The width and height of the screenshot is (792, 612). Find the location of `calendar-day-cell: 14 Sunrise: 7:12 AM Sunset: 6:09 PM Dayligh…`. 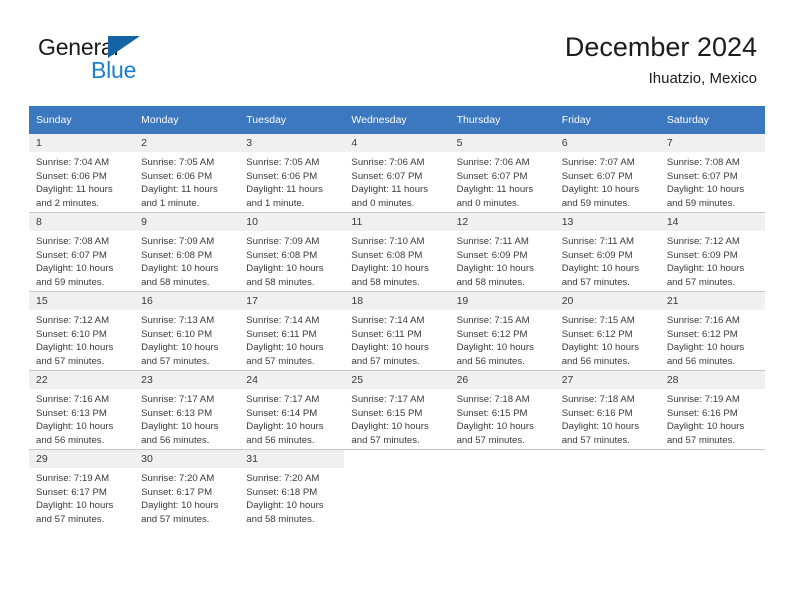

calendar-day-cell: 14 Sunrise: 7:12 AM Sunset: 6:09 PM Dayligh… is located at coordinates (712, 252).